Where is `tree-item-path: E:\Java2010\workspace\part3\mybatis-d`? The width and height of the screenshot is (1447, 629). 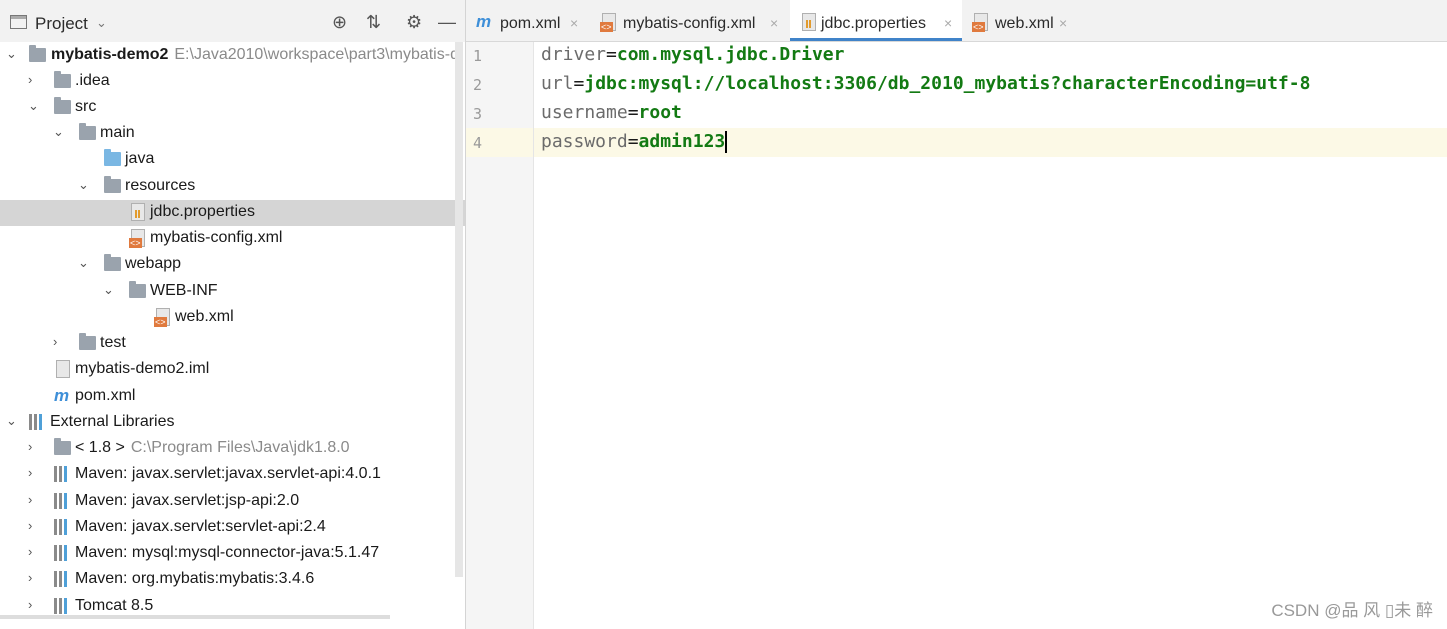
tree-item-path: E:\Java2010\workspace\part3\mybatis-d is located at coordinates (316, 54).